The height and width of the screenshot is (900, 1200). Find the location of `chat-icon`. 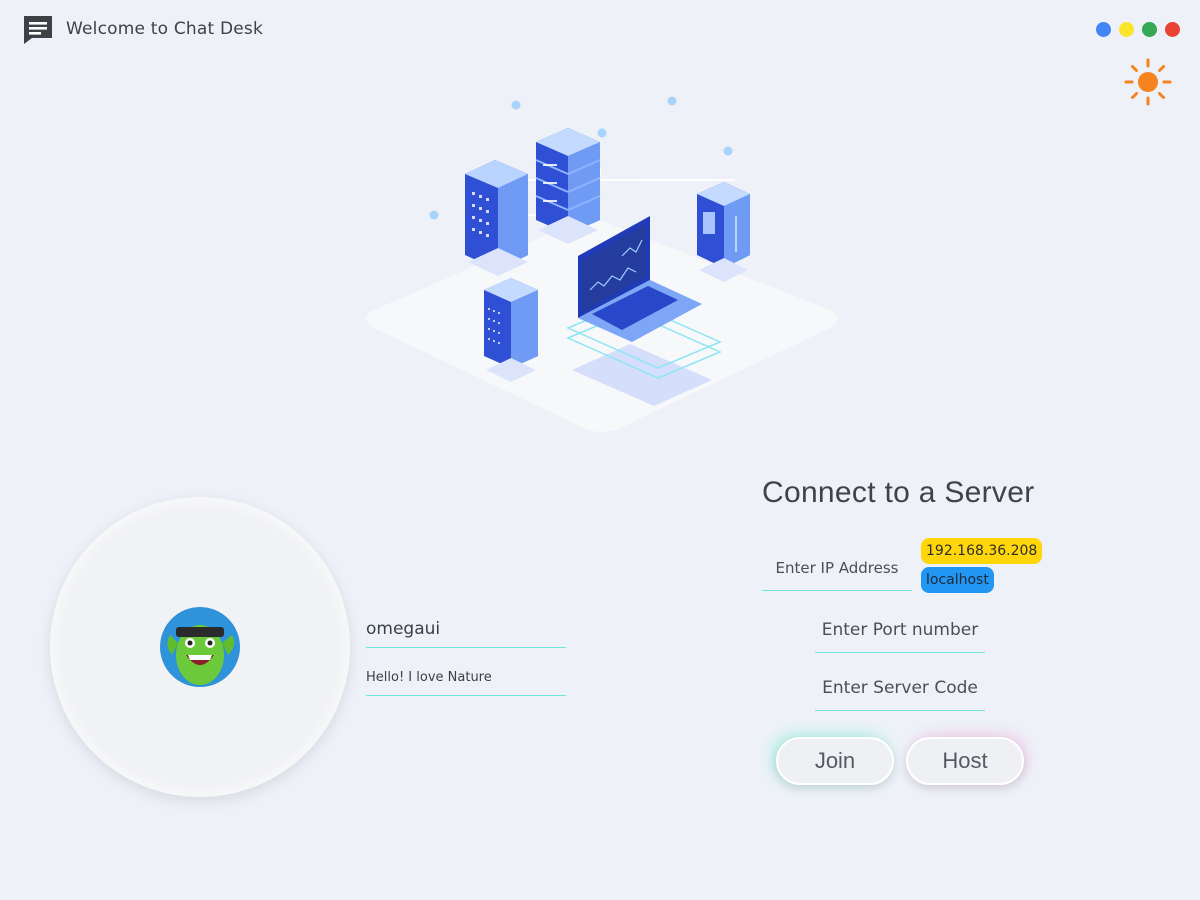

chat-icon is located at coordinates (38, 30).